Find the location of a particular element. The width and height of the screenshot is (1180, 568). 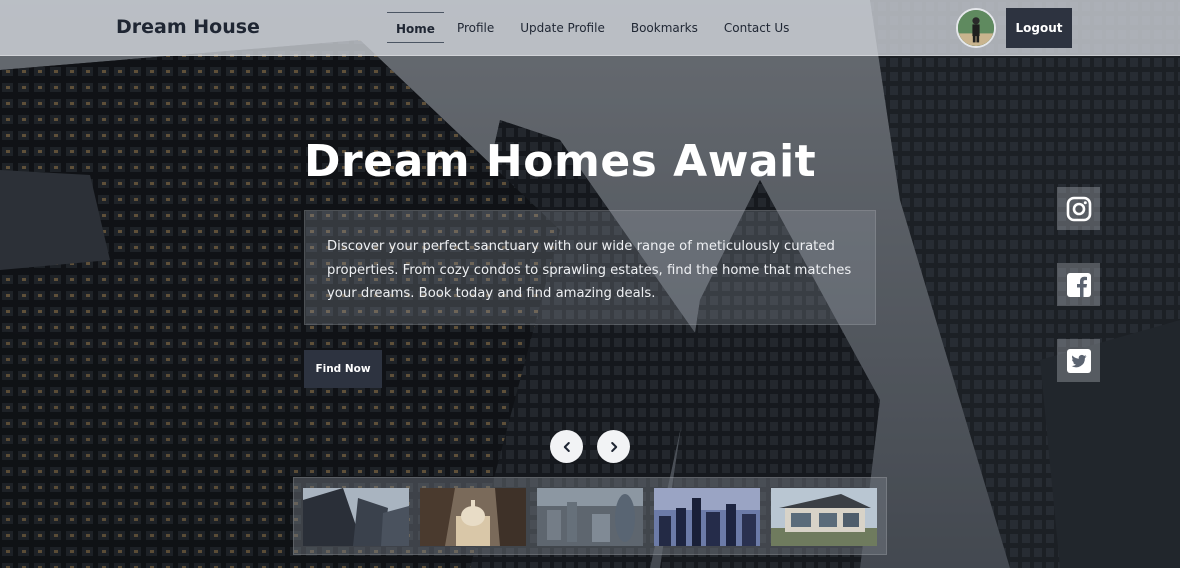

thumbnail-night-skyline is located at coordinates (707, 517).